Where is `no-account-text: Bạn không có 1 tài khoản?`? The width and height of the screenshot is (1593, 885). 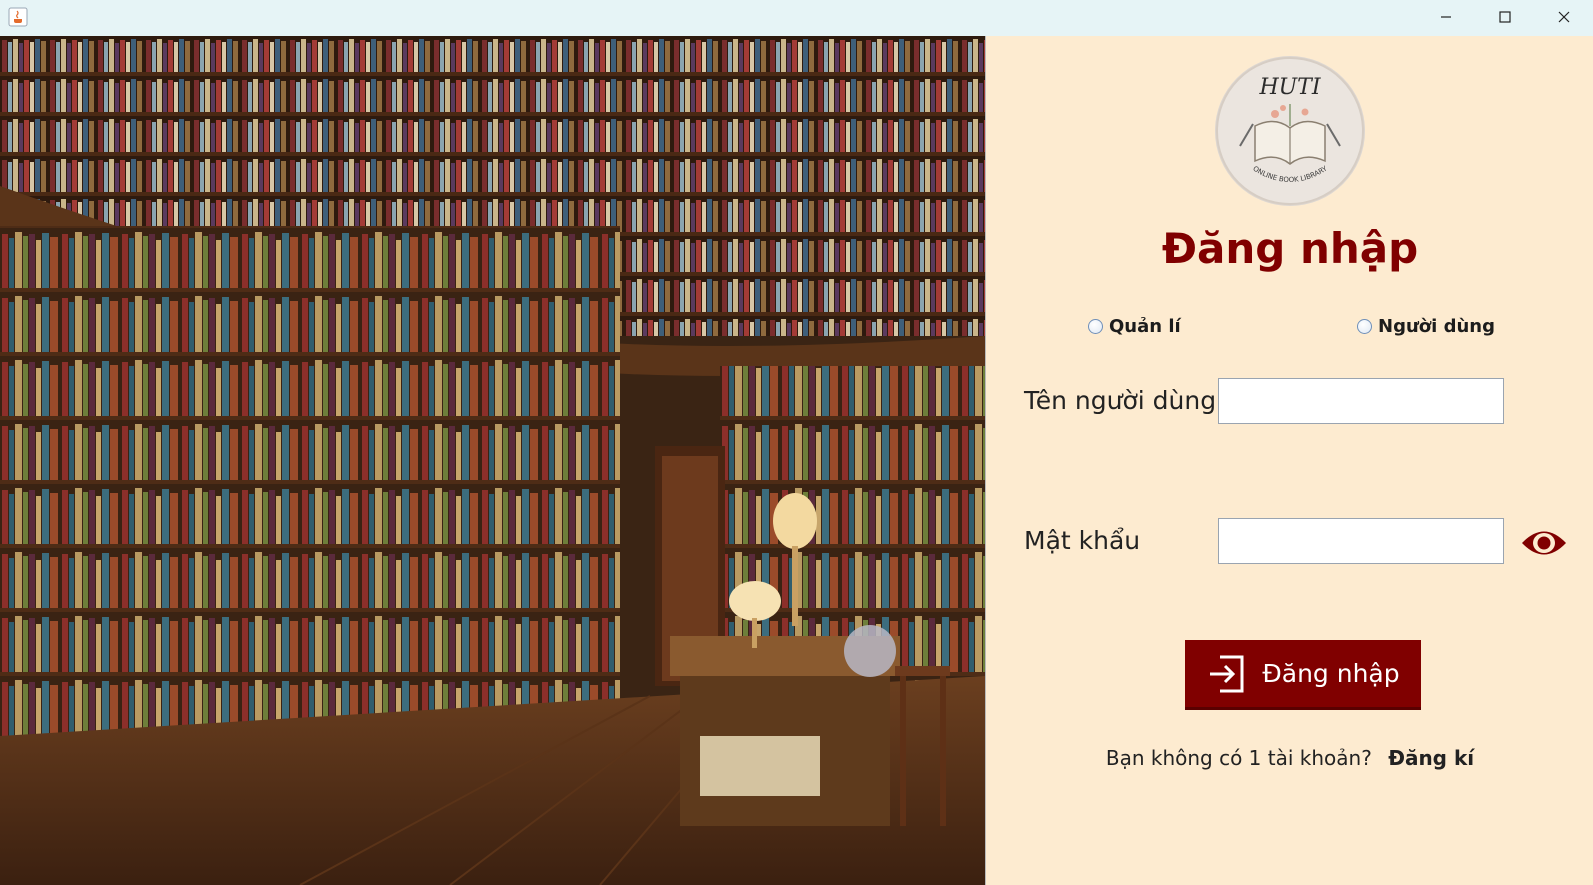 no-account-text: Bạn không có 1 tài khoản? is located at coordinates (1238, 758).